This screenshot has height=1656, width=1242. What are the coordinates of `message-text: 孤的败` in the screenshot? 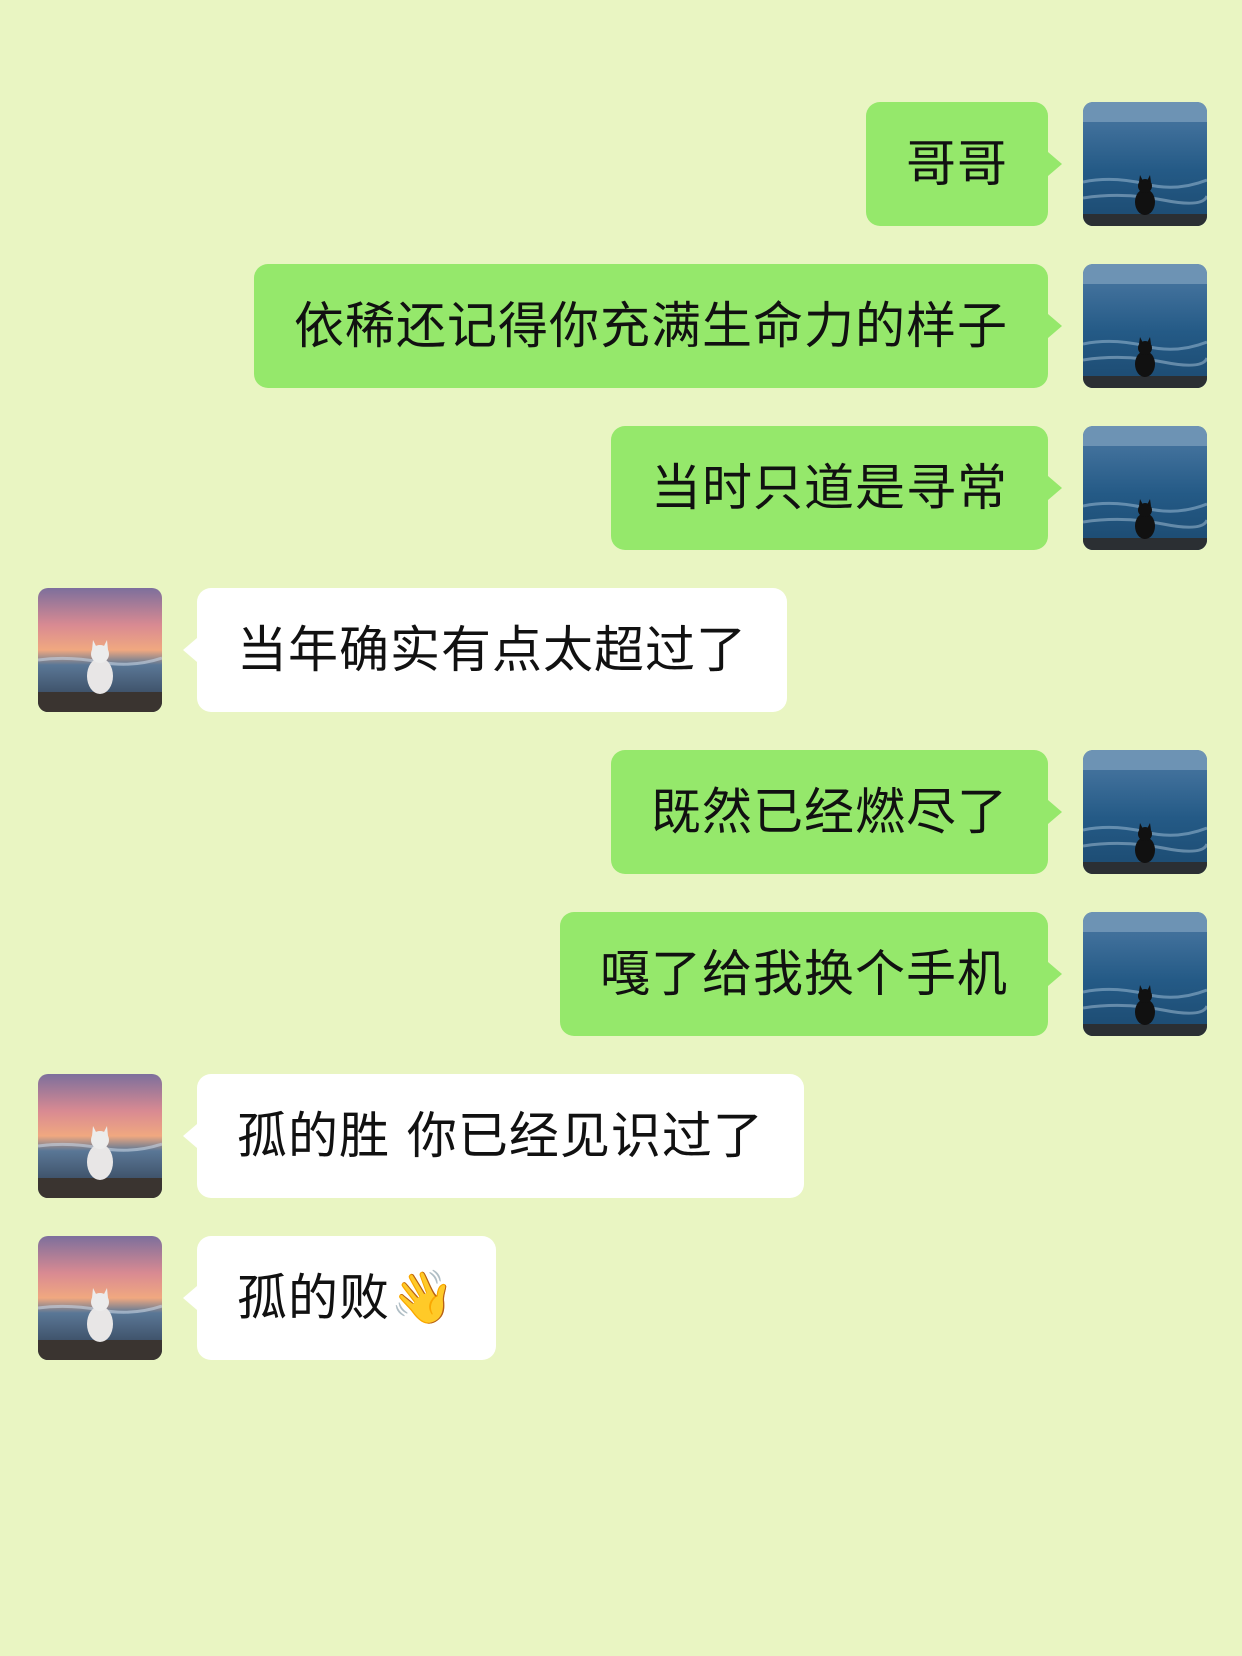 It's located at (313, 1298).